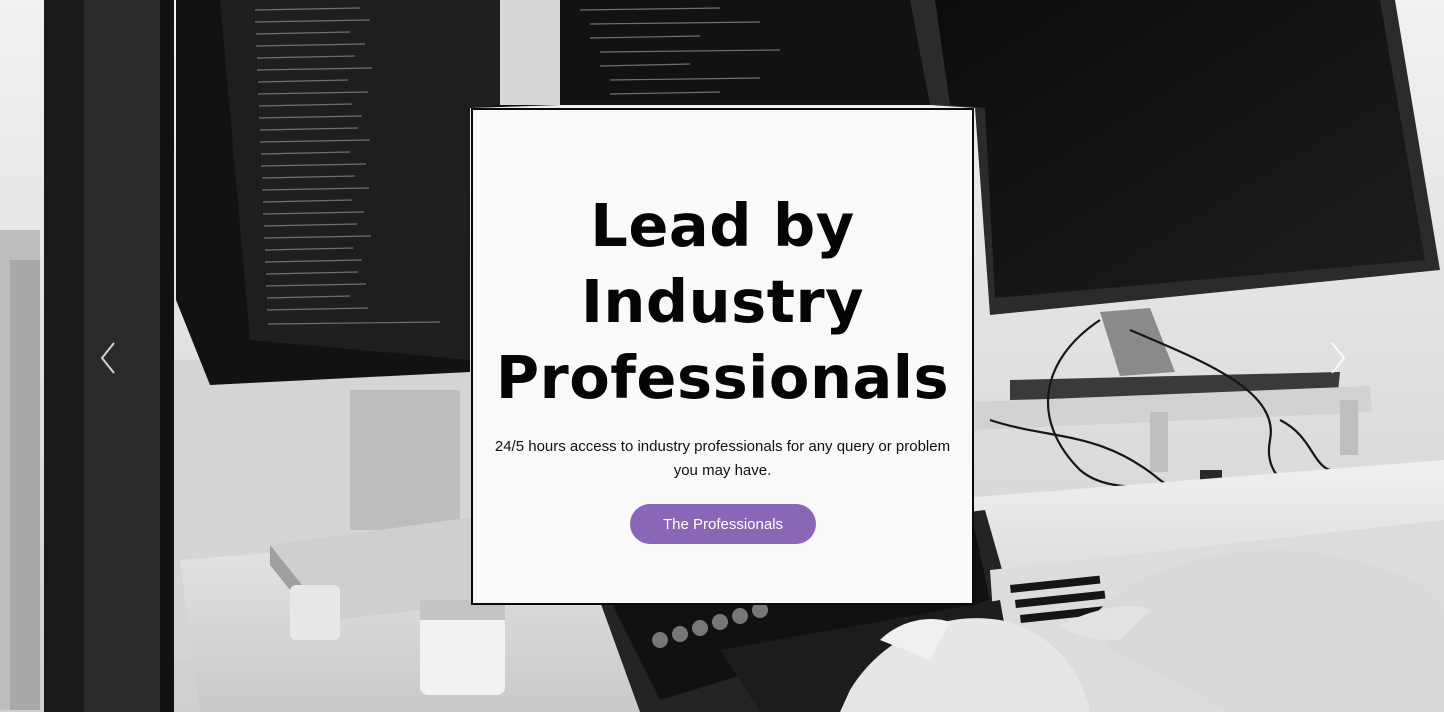 This screenshot has height=712, width=1444. I want to click on headline-line-2: Industry, so click(722, 301).